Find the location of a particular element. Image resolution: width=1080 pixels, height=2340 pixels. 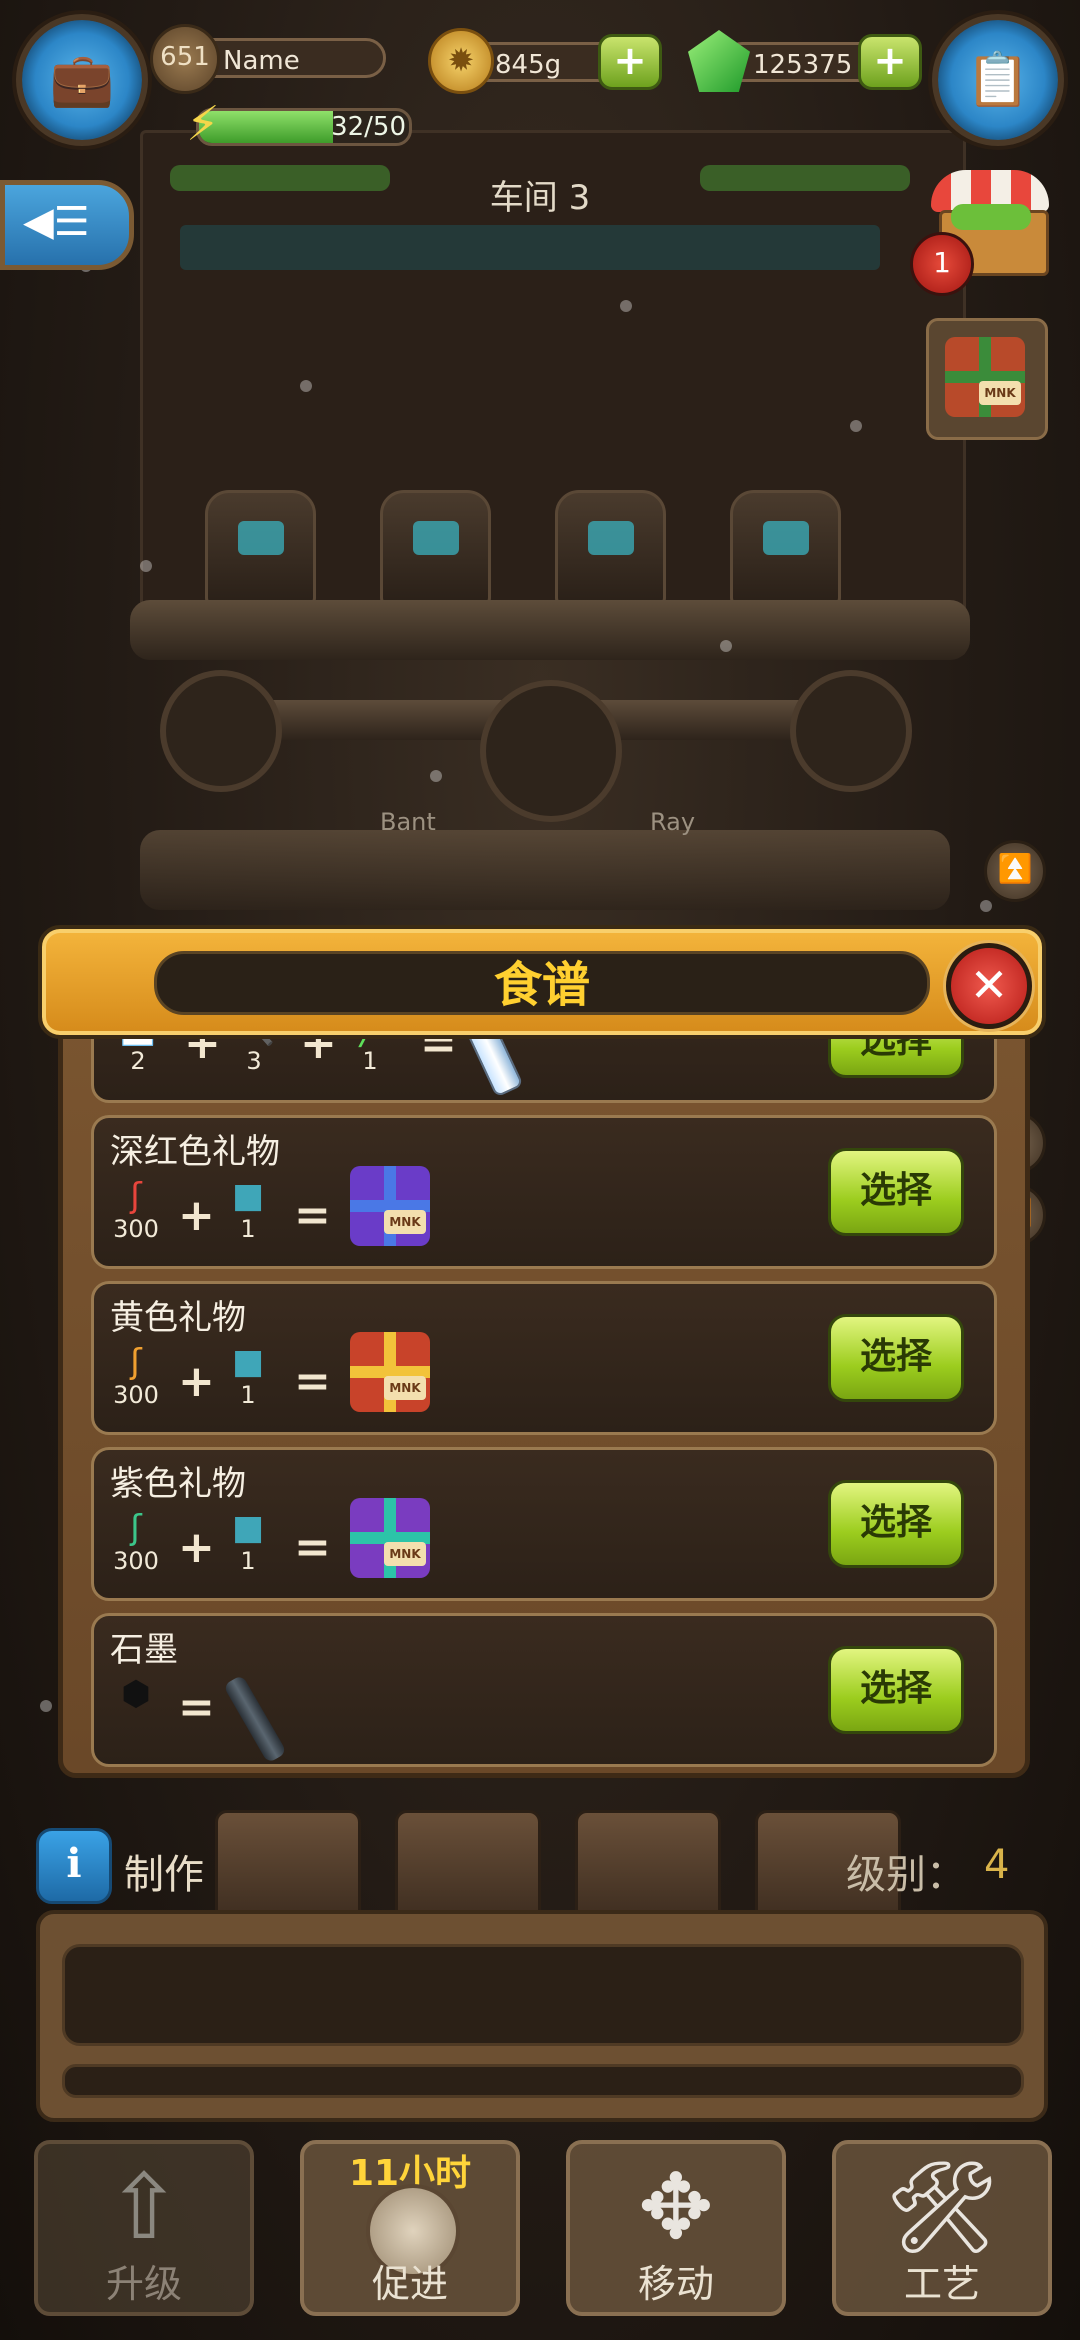

craft-button: 🛠 工艺 is located at coordinates (942, 2228).